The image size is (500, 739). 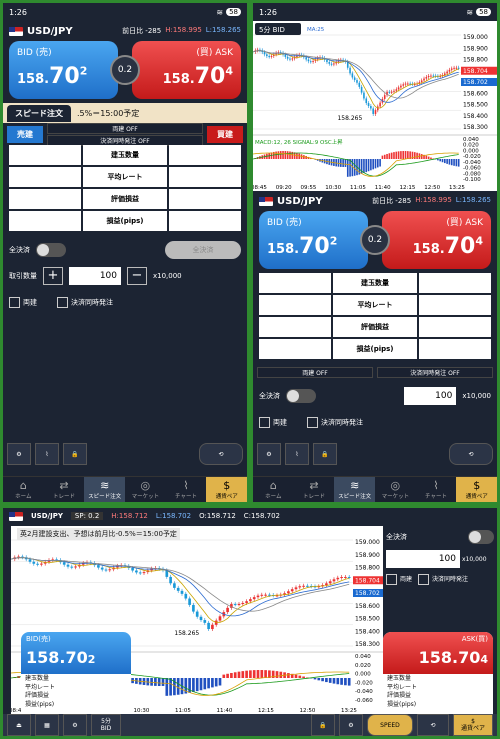 What do you see at coordinates (314, 485) in the screenshot?
I see `trade-icon: ⇄` at bounding box center [314, 485].